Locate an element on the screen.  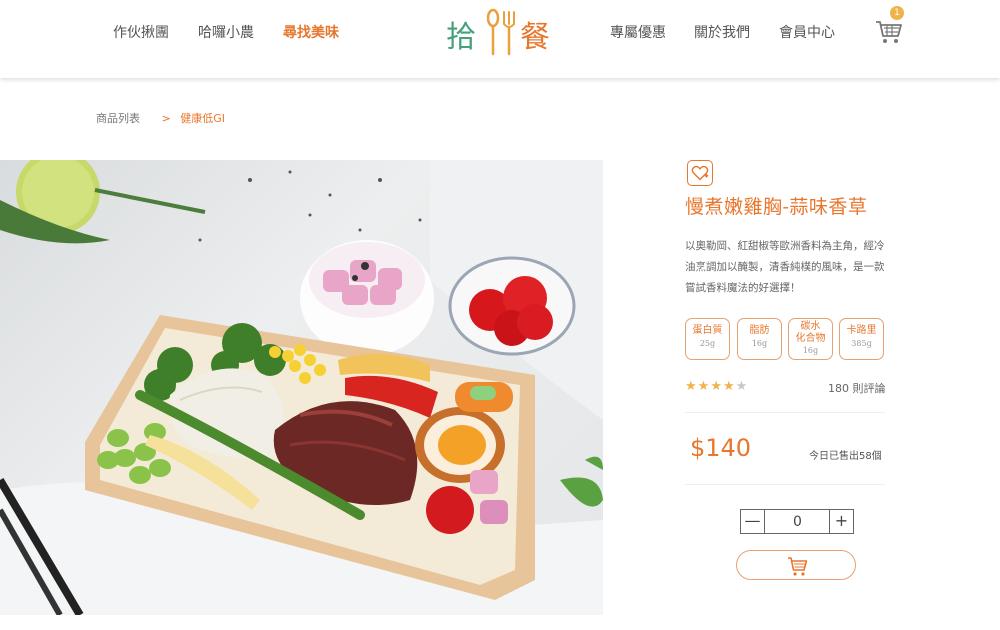
add-to-cart-button is located at coordinates (796, 565).